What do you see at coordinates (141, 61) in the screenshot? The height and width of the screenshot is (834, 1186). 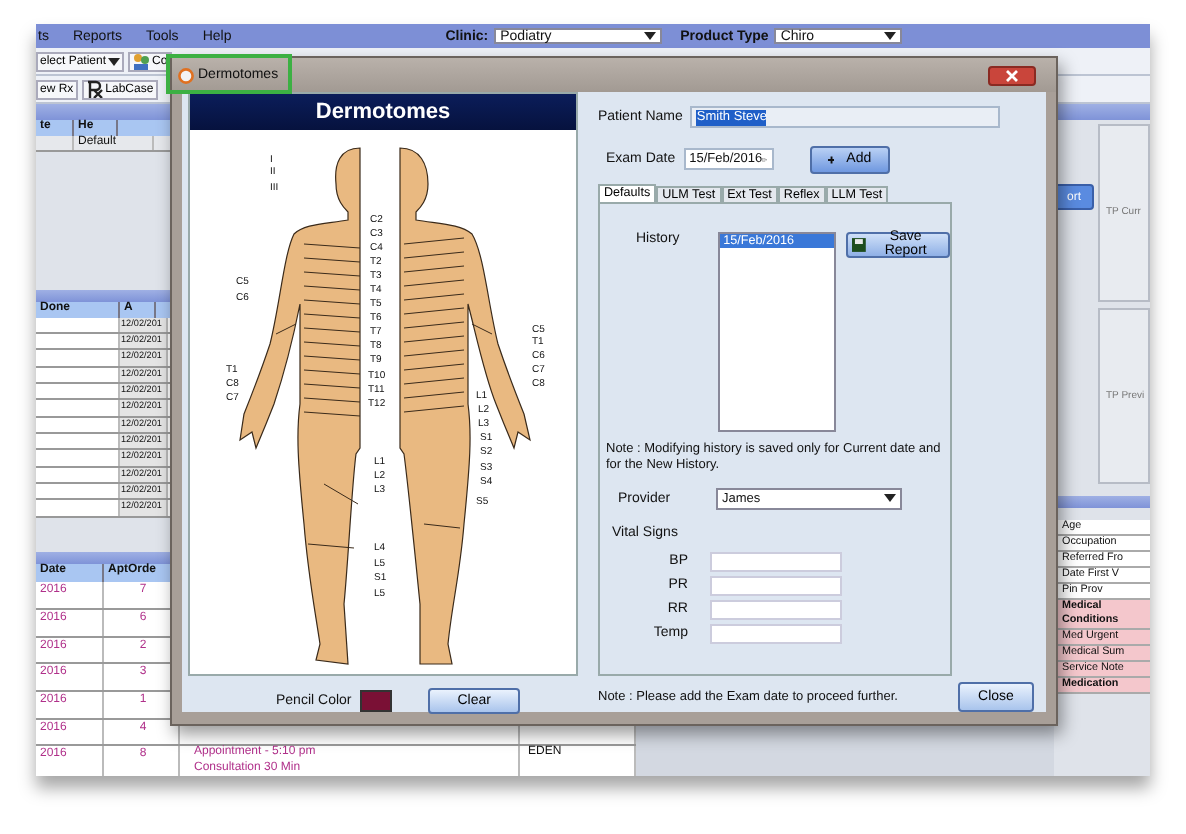 I see `people-icon` at bounding box center [141, 61].